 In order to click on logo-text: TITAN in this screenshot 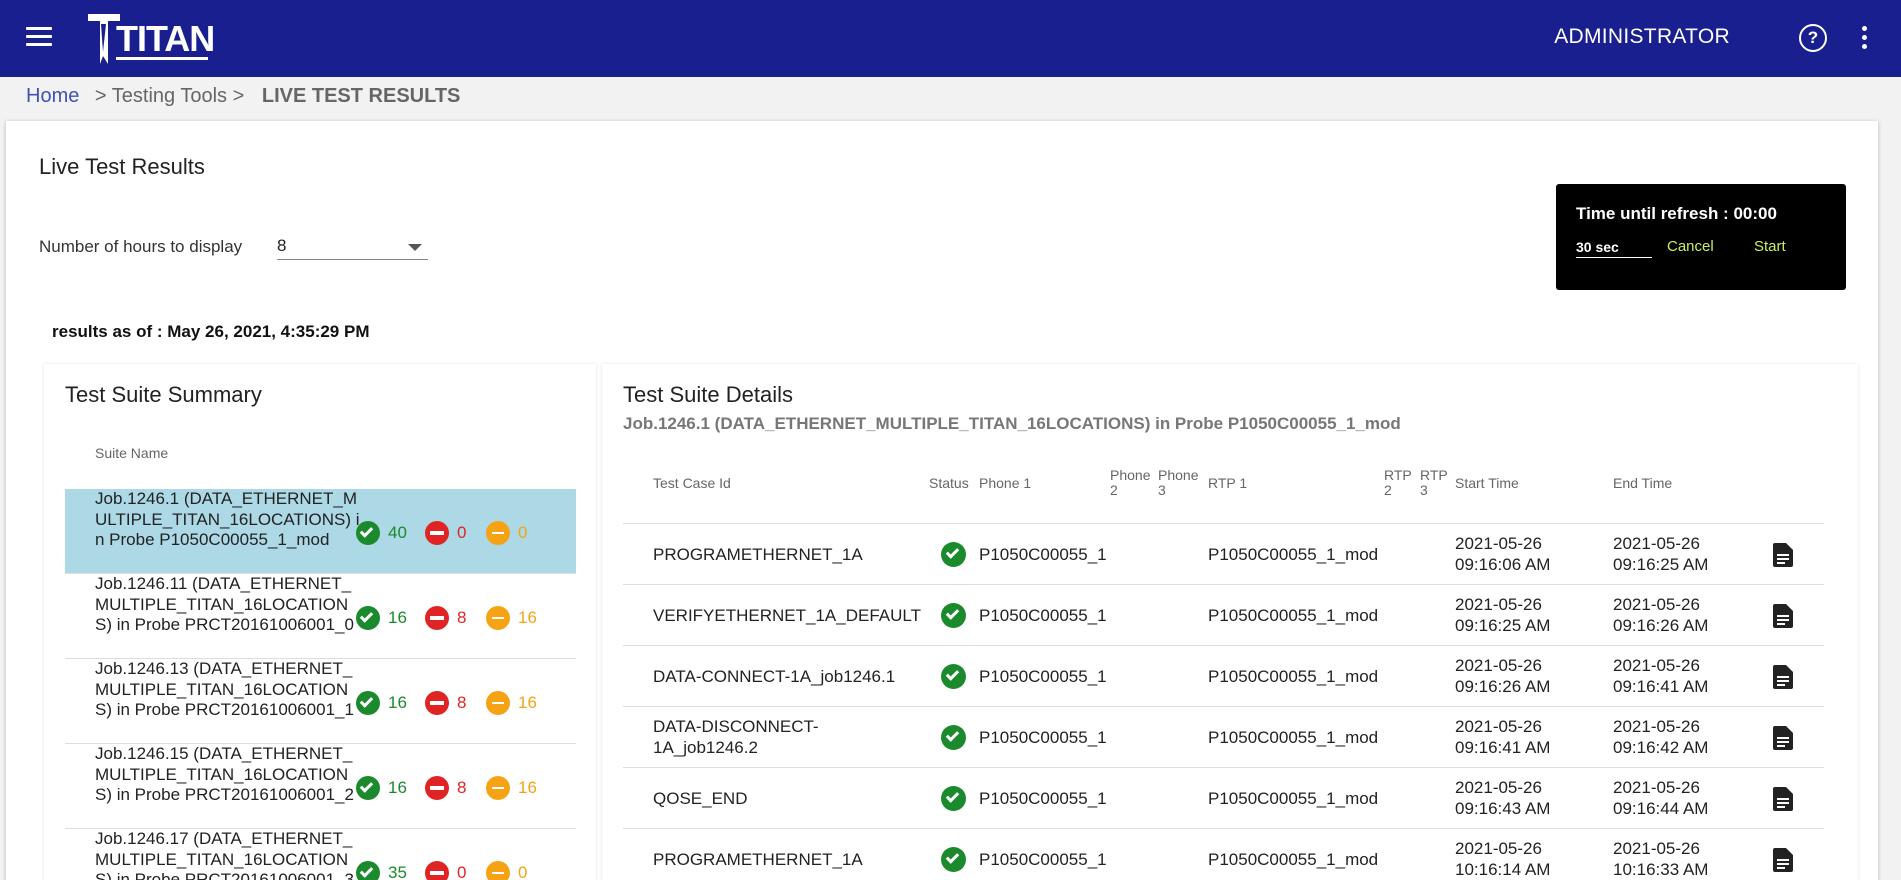, I will do `click(165, 38)`.